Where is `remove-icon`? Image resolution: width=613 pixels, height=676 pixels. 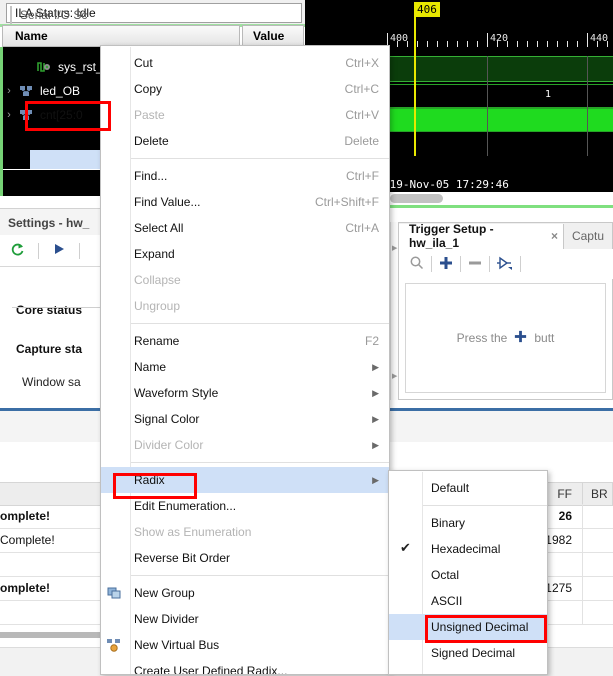 remove-icon is located at coordinates (475, 264).